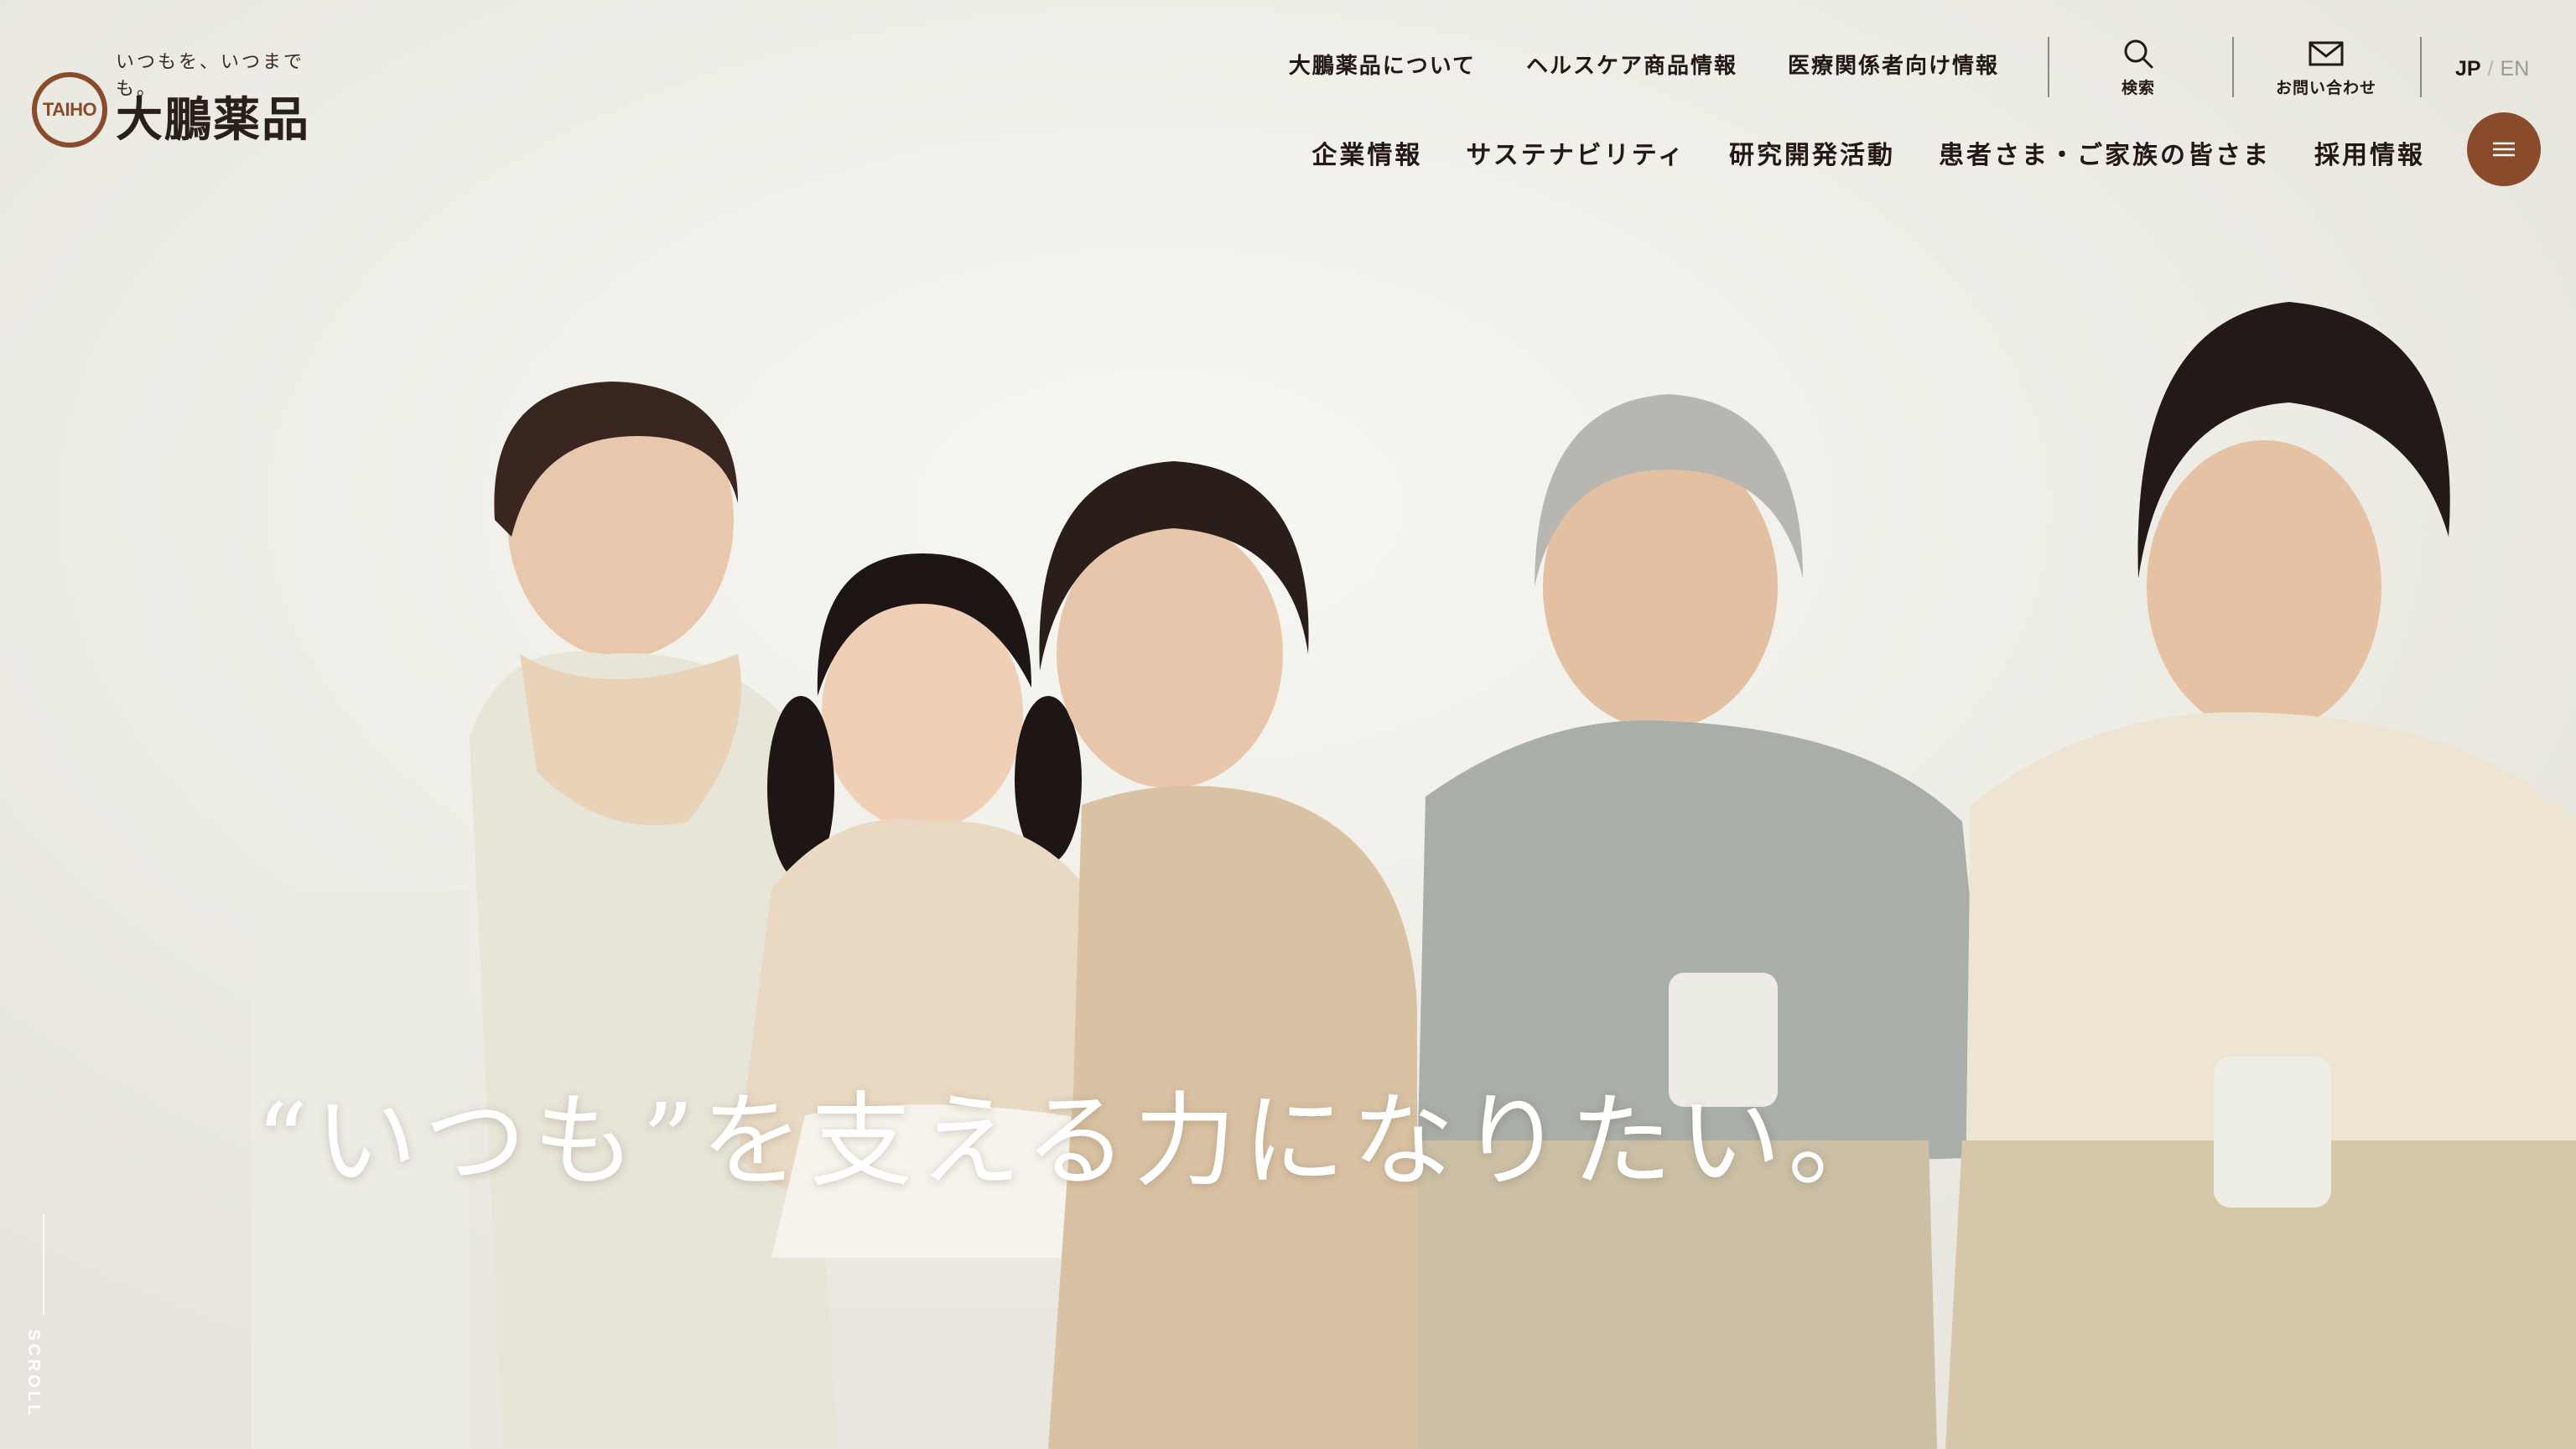 Image resolution: width=2576 pixels, height=1449 pixels. Describe the element at coordinates (43, 1264) in the screenshot. I see `scroll-indicator-line` at that location.